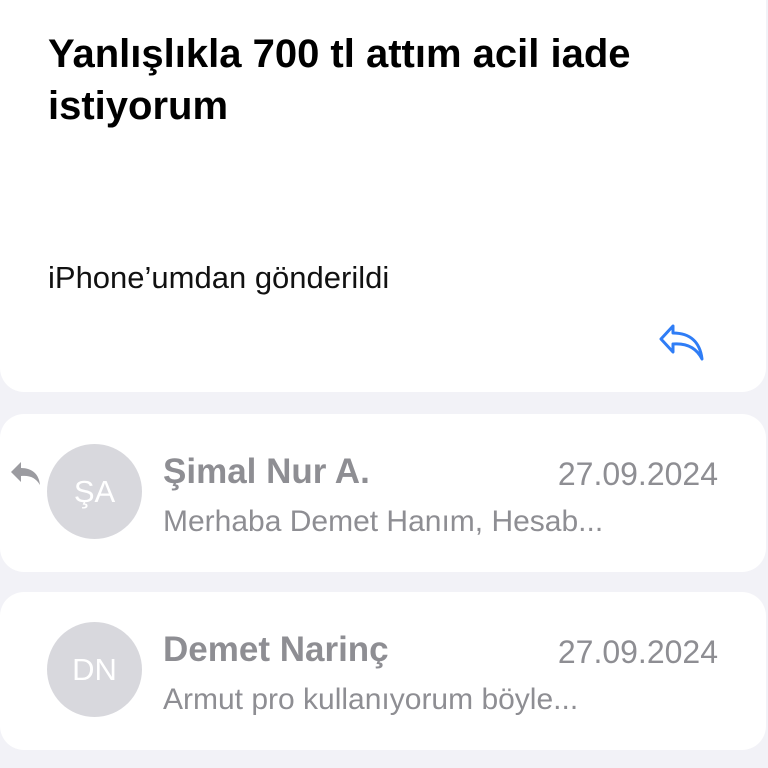 This screenshot has width=768, height=768. What do you see at coordinates (25, 473) in the screenshot?
I see `replied-arrow-icon` at bounding box center [25, 473].